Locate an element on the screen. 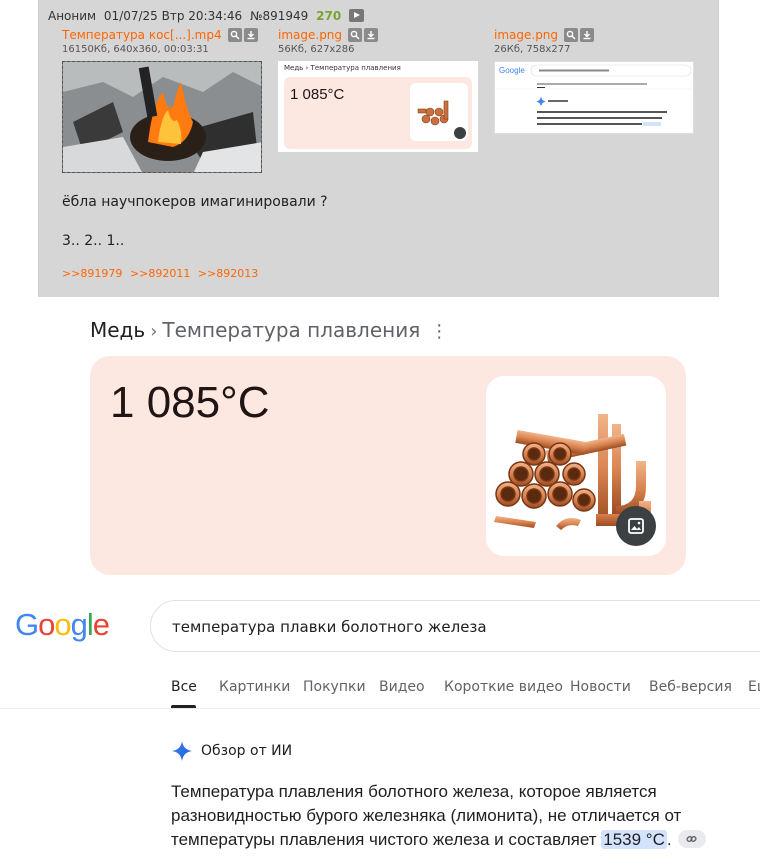 This screenshot has width=760, height=867. ai-text-end: . is located at coordinates (669, 839).